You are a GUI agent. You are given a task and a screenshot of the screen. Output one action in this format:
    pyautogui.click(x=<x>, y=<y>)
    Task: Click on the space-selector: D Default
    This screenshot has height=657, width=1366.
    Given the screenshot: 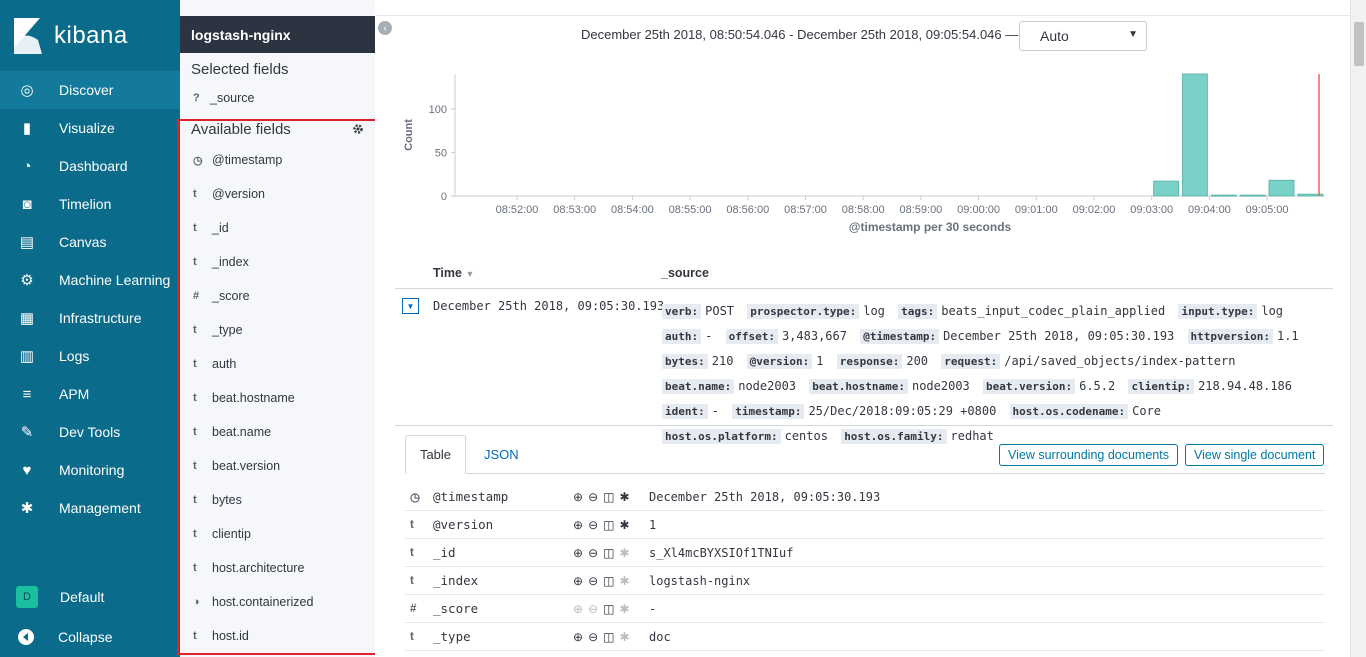 What is the action you would take?
    pyautogui.click(x=90, y=597)
    